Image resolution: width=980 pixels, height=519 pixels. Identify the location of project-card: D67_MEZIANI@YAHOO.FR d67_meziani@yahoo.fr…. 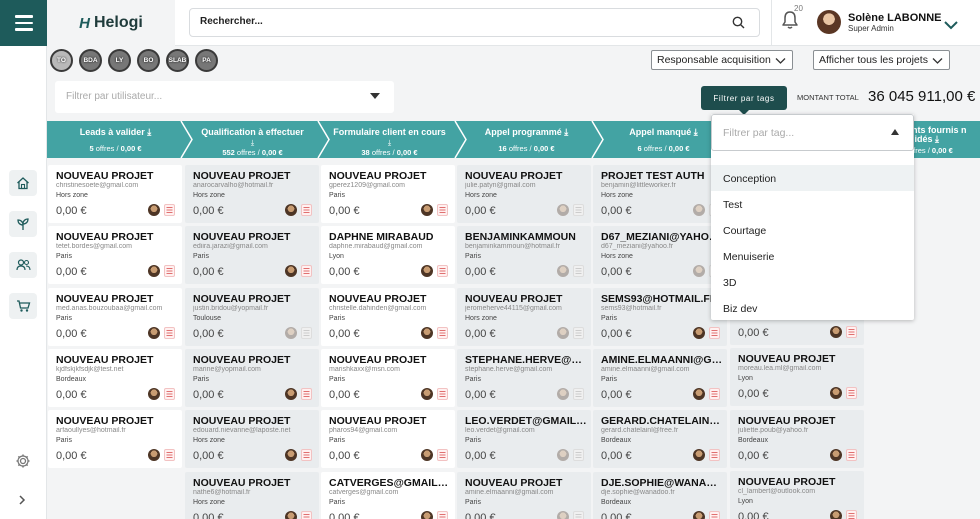
(660, 255).